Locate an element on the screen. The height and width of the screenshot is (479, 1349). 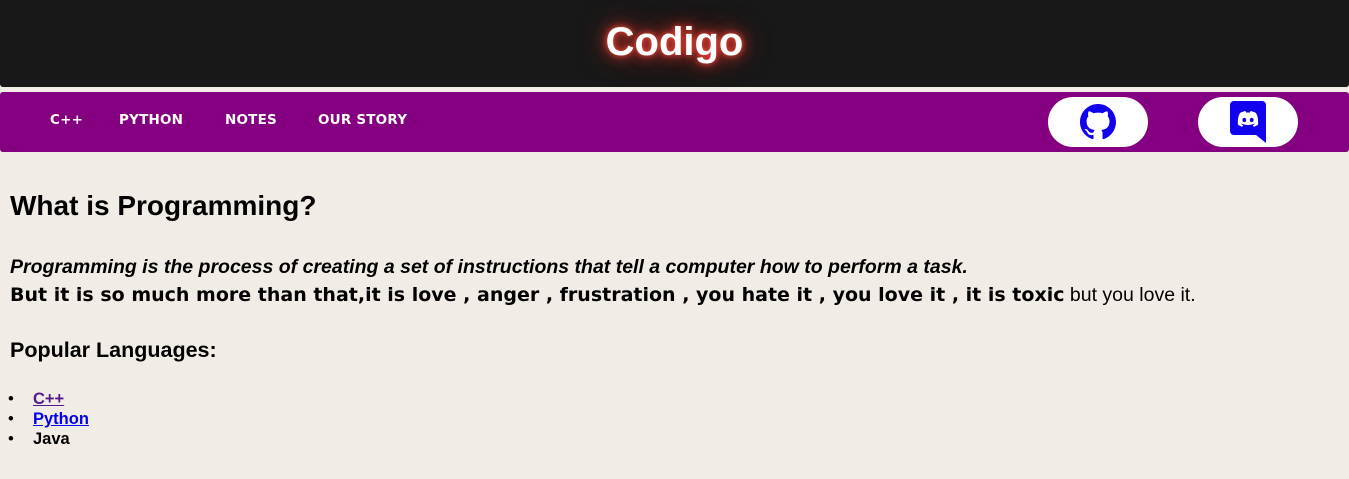
discord-icon is located at coordinates (1248, 122).